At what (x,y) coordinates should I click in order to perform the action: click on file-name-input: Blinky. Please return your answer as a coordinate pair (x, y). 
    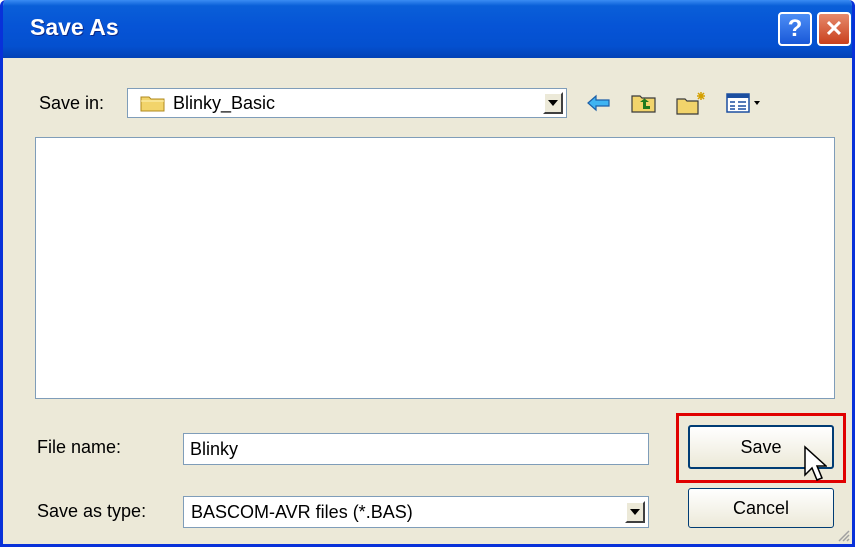
    Looking at the image, I should click on (416, 449).